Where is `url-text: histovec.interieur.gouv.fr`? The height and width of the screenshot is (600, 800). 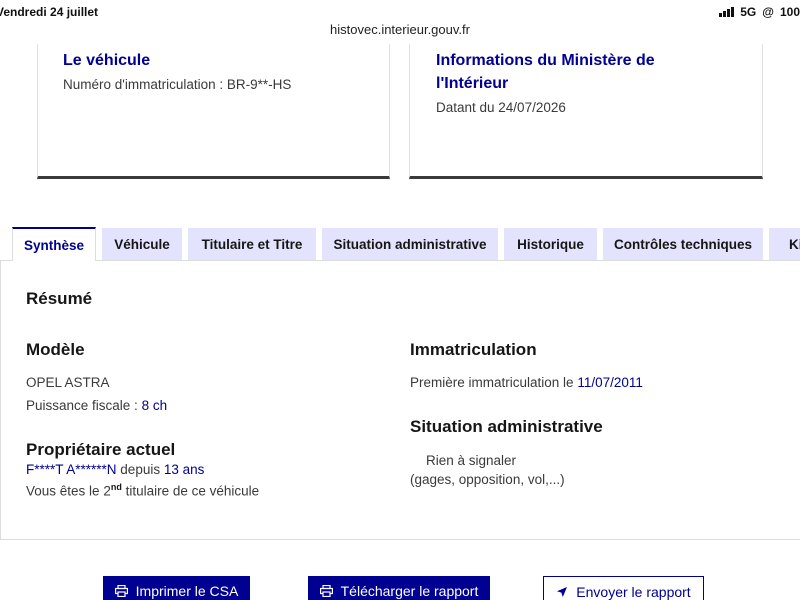 url-text: histovec.interieur.gouv.fr is located at coordinates (400, 29).